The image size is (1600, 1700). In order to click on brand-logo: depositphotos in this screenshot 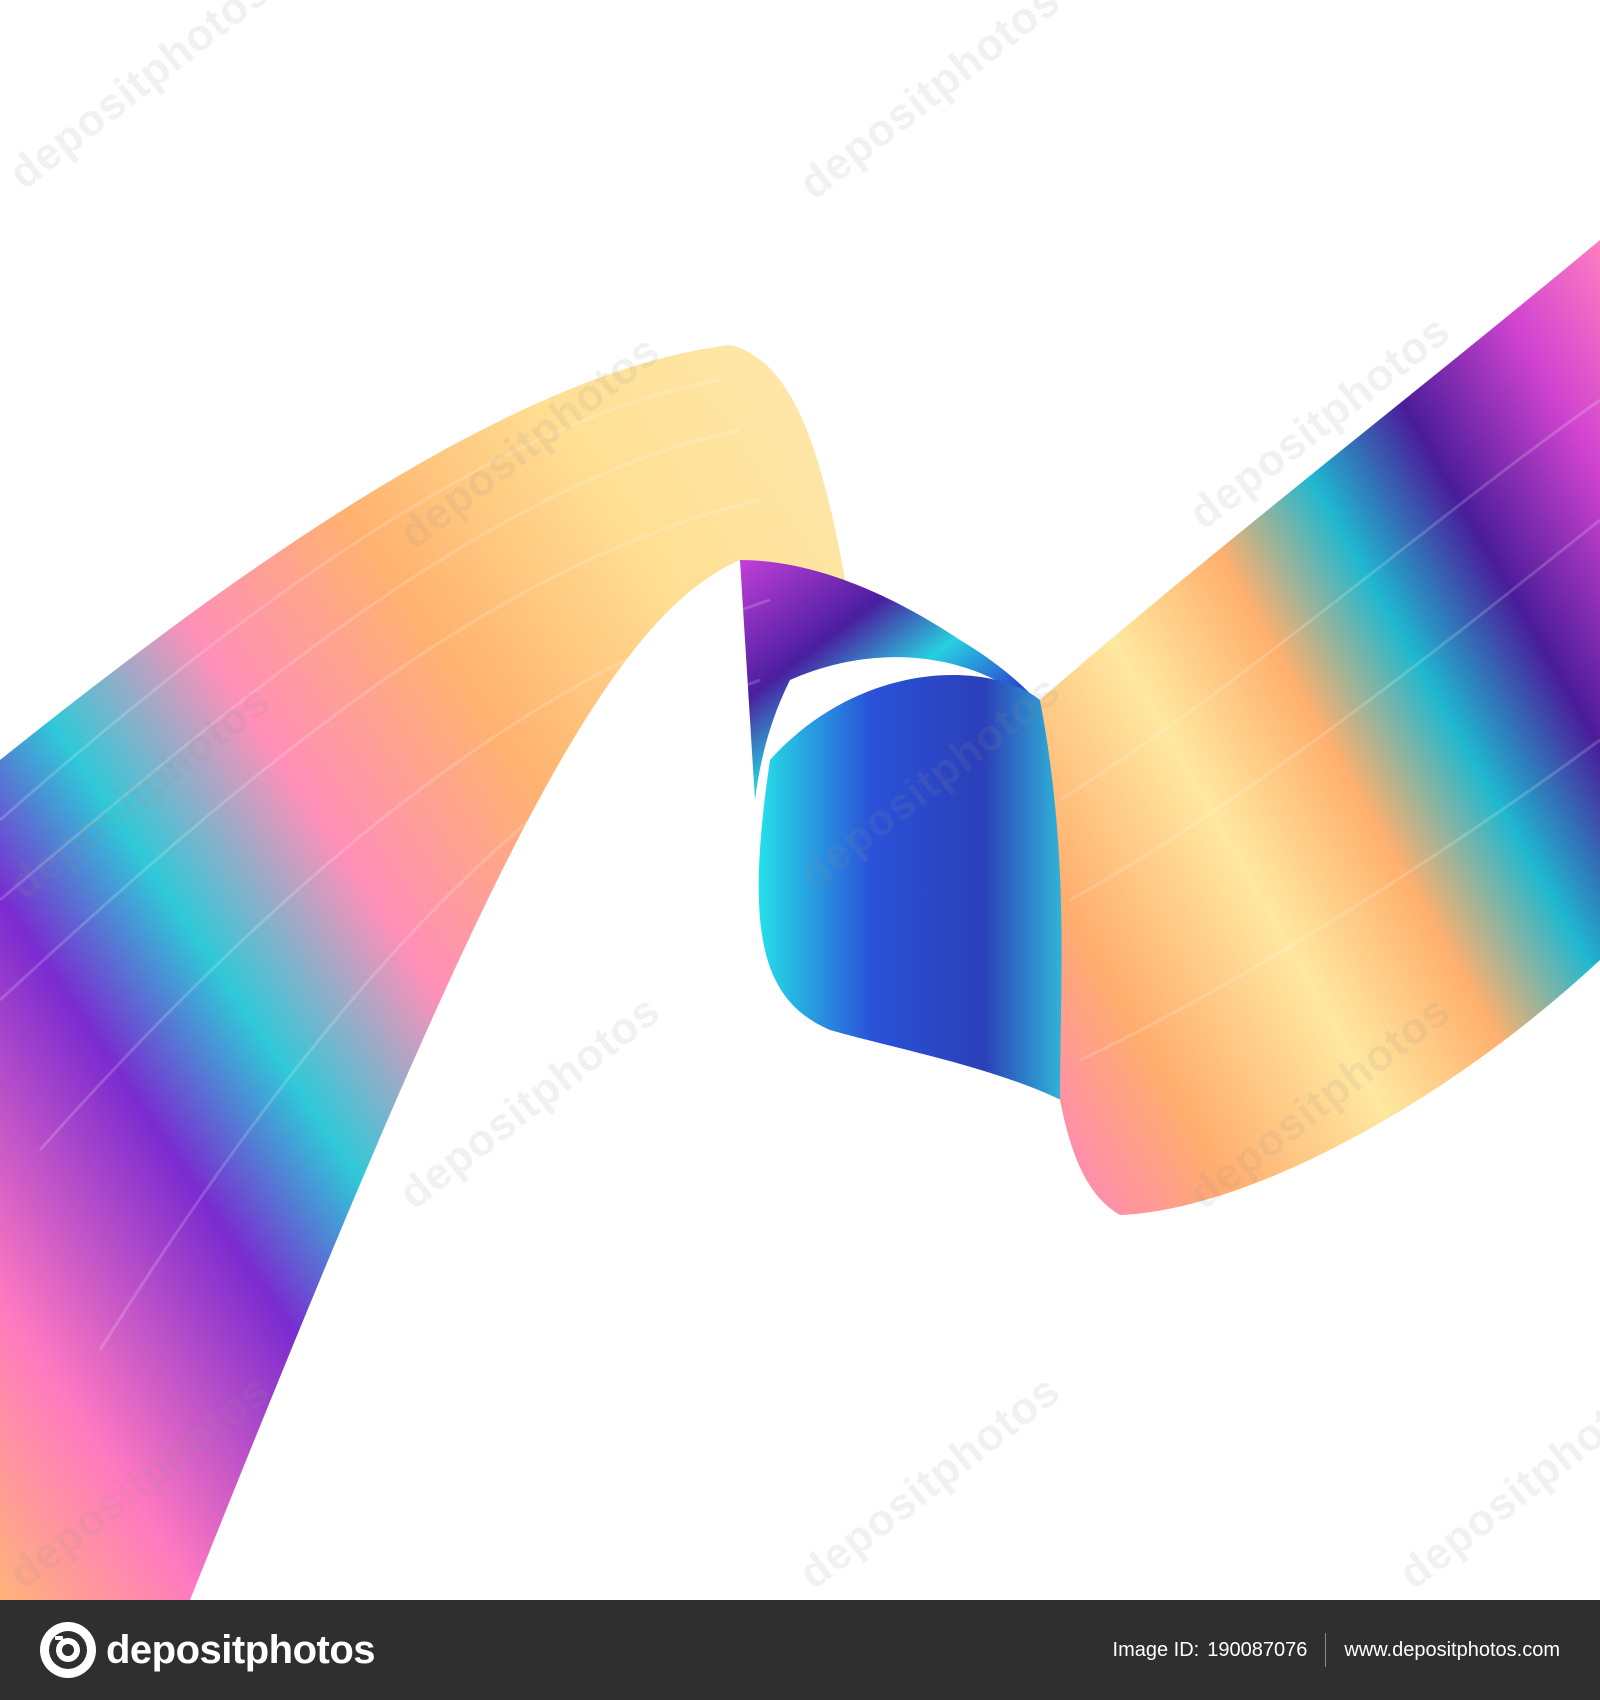, I will do `click(208, 1650)`.